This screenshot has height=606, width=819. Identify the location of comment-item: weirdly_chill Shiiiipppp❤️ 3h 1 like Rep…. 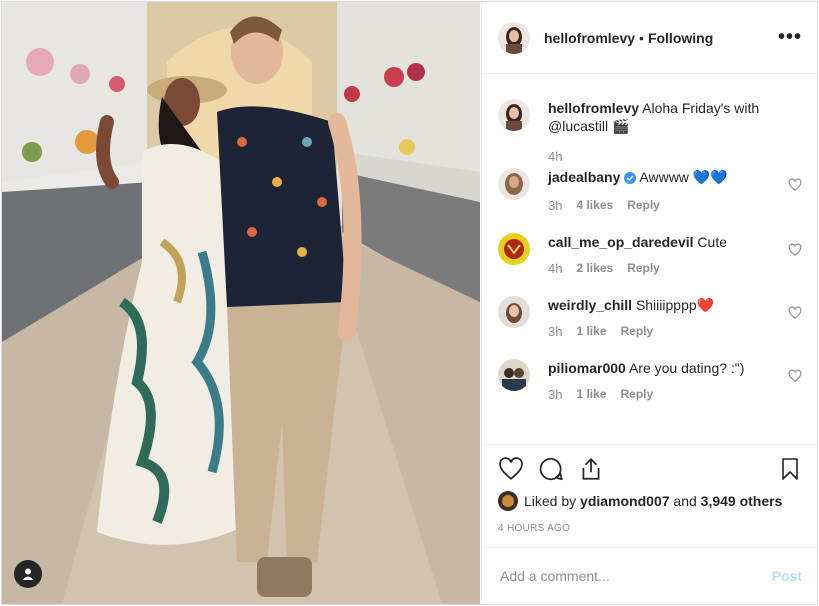
(650, 317).